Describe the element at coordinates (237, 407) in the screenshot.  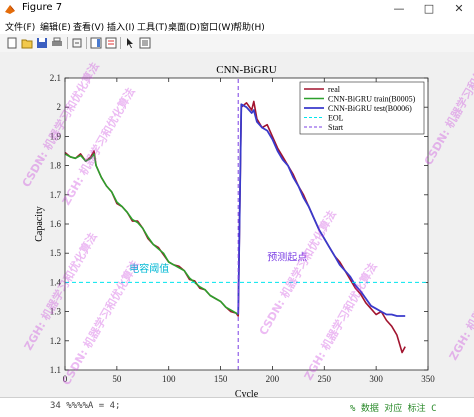
I see `editor-strip: 34 %%%%A = 4; % 数据 对应 标注 C` at that location.